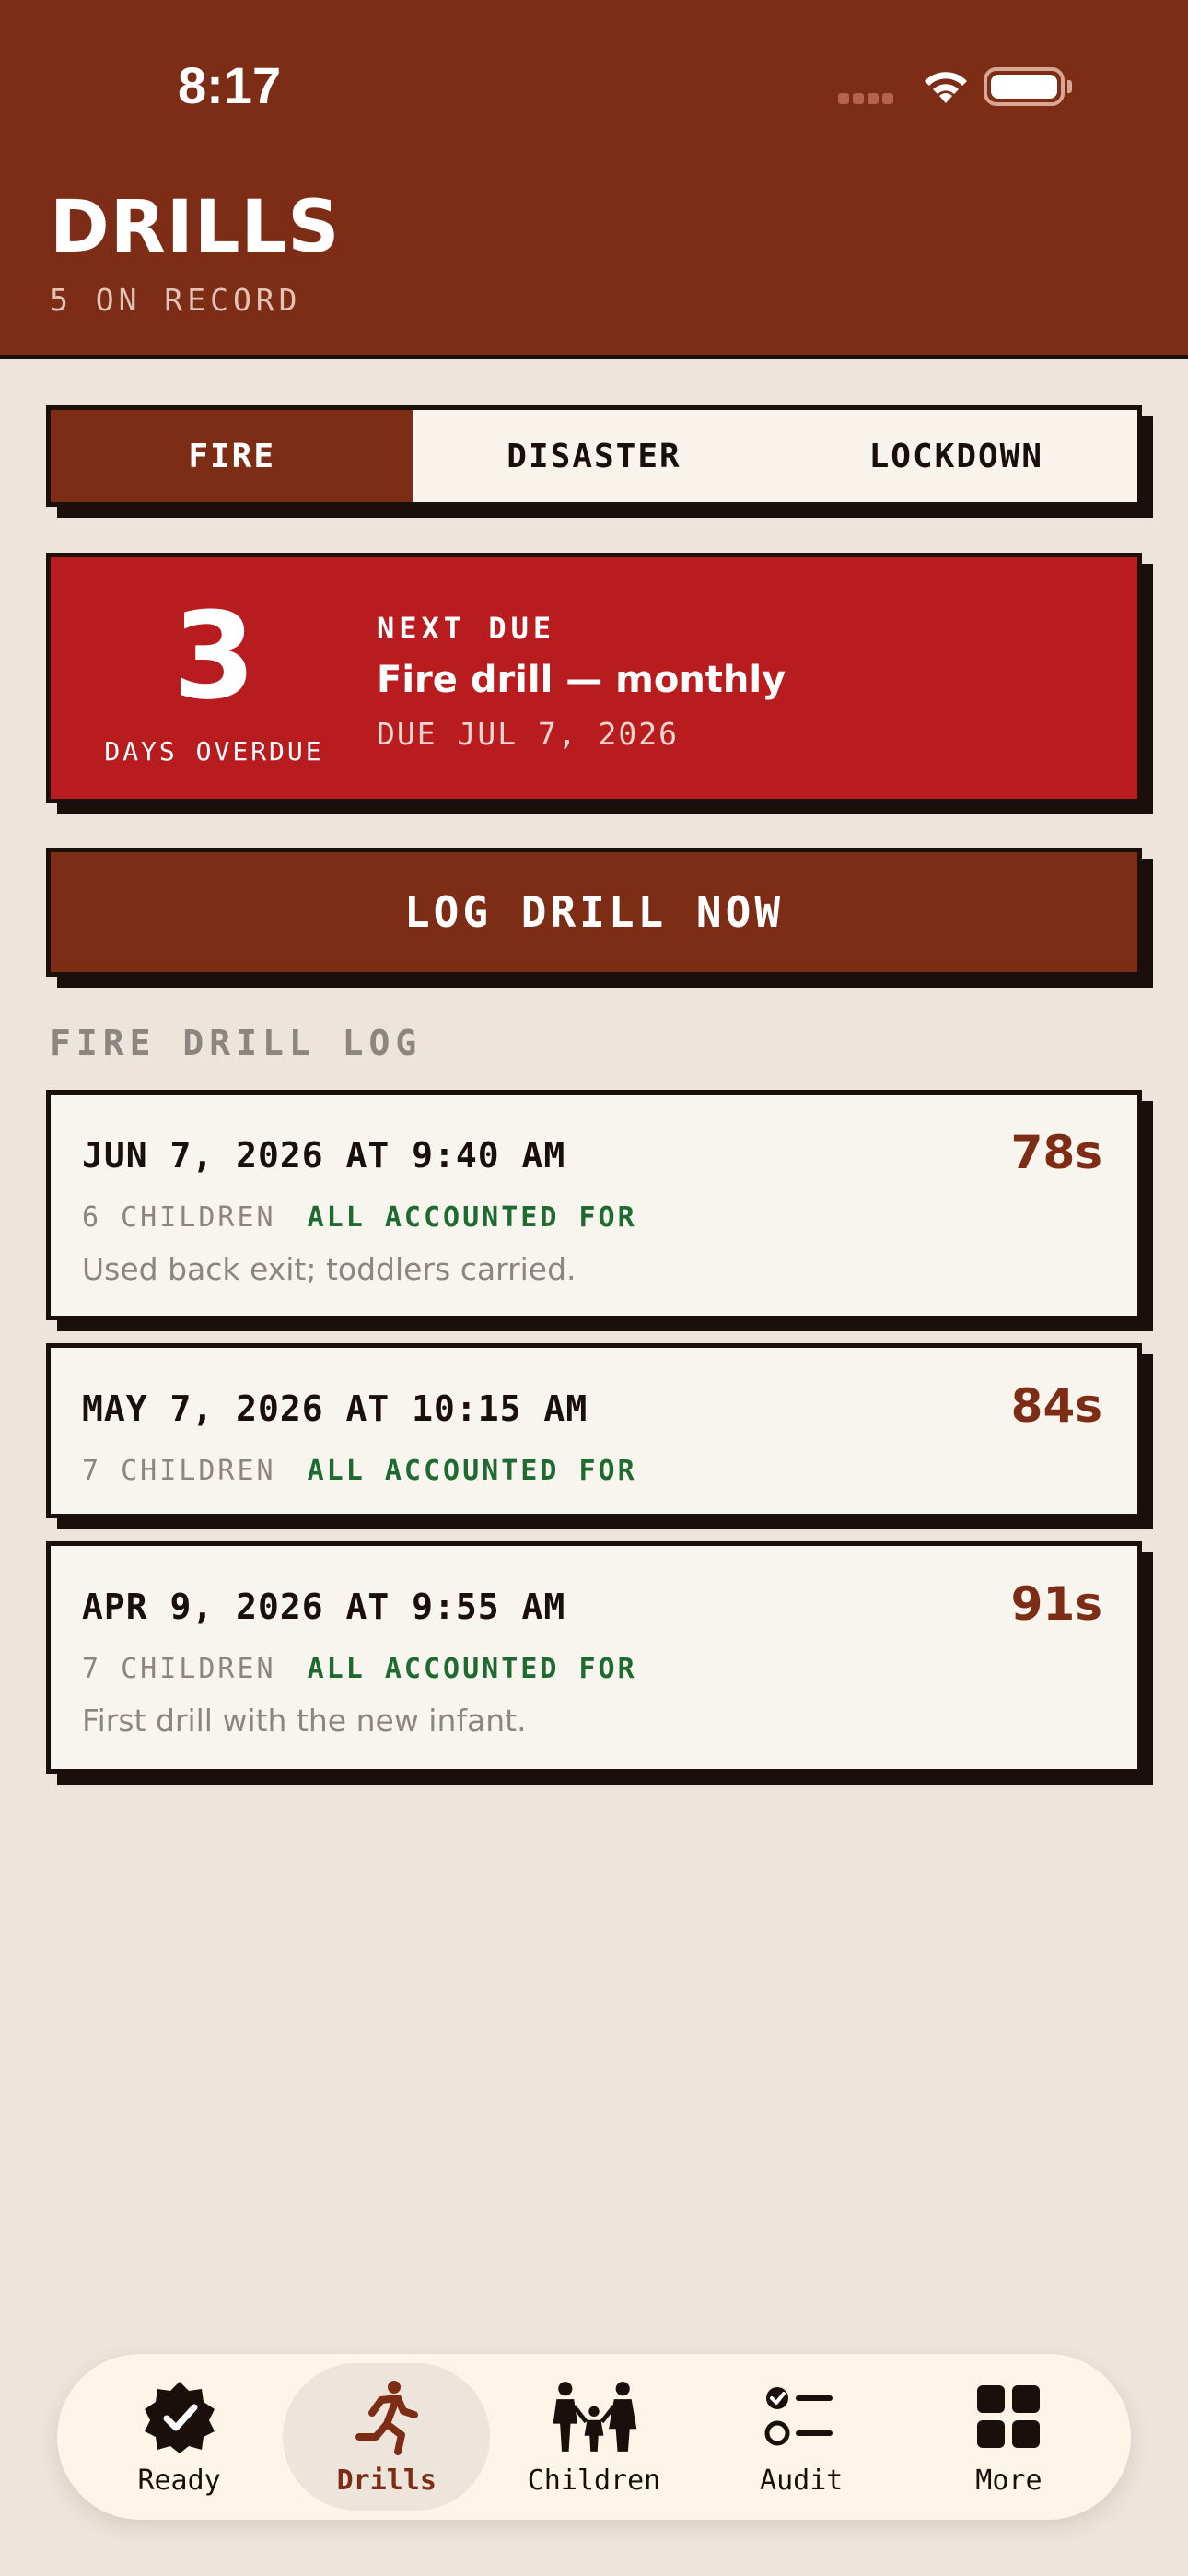  What do you see at coordinates (324, 1155) in the screenshot?
I see `entry-date: JUN 7, 2026 AT 9:40 AM` at bounding box center [324, 1155].